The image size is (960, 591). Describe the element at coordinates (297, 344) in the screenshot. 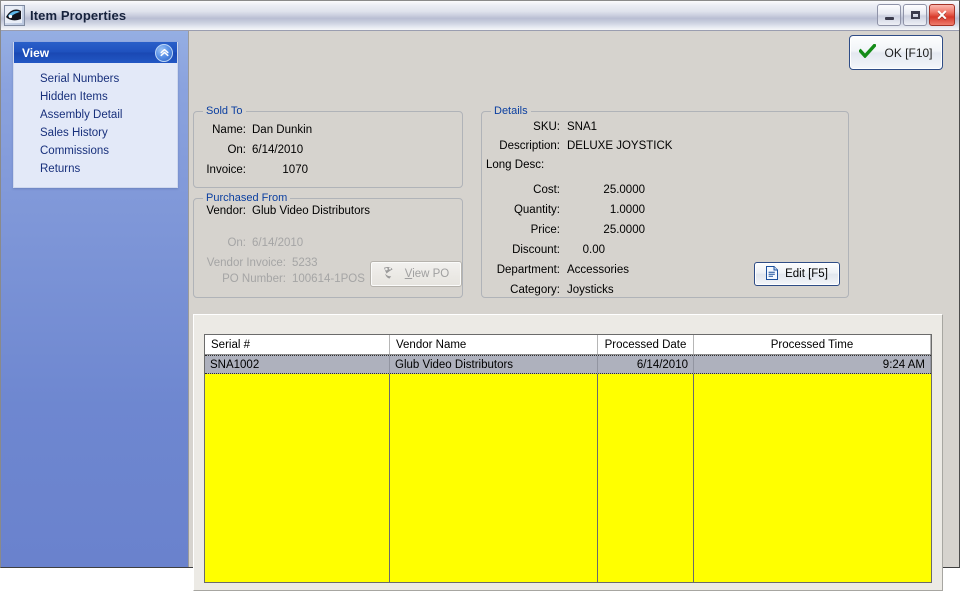

I see `column-header-serial: Serial #` at that location.